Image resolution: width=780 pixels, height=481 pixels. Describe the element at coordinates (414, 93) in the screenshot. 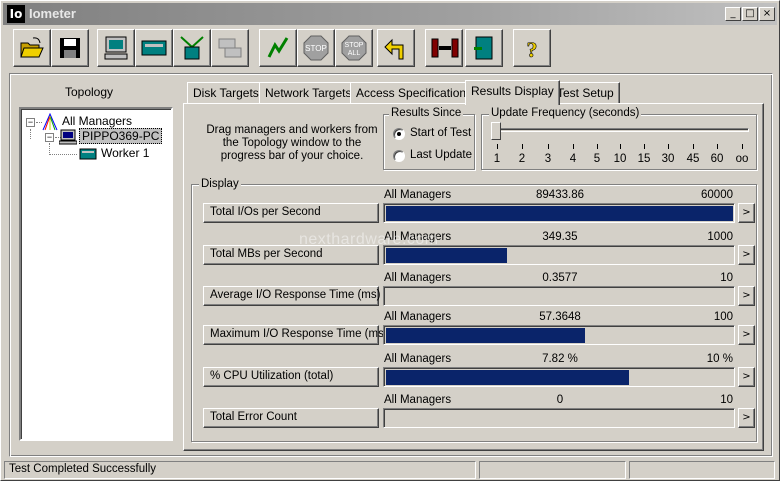

I see `tab-access-specifications: Access Specifications` at that location.